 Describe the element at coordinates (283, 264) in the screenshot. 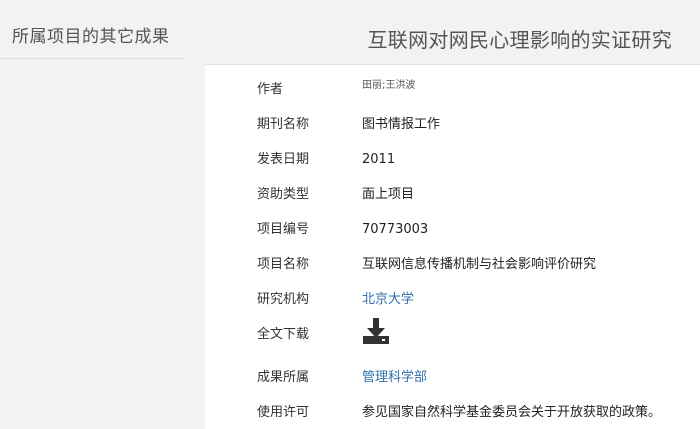

I see `project-name-label: 项目名称` at that location.